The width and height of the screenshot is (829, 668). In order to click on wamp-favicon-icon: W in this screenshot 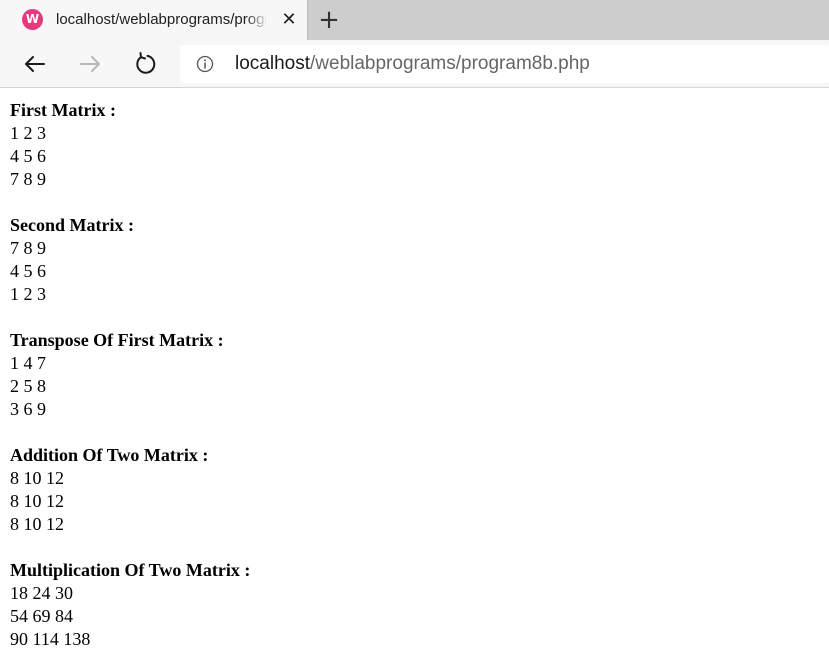, I will do `click(32, 19)`.